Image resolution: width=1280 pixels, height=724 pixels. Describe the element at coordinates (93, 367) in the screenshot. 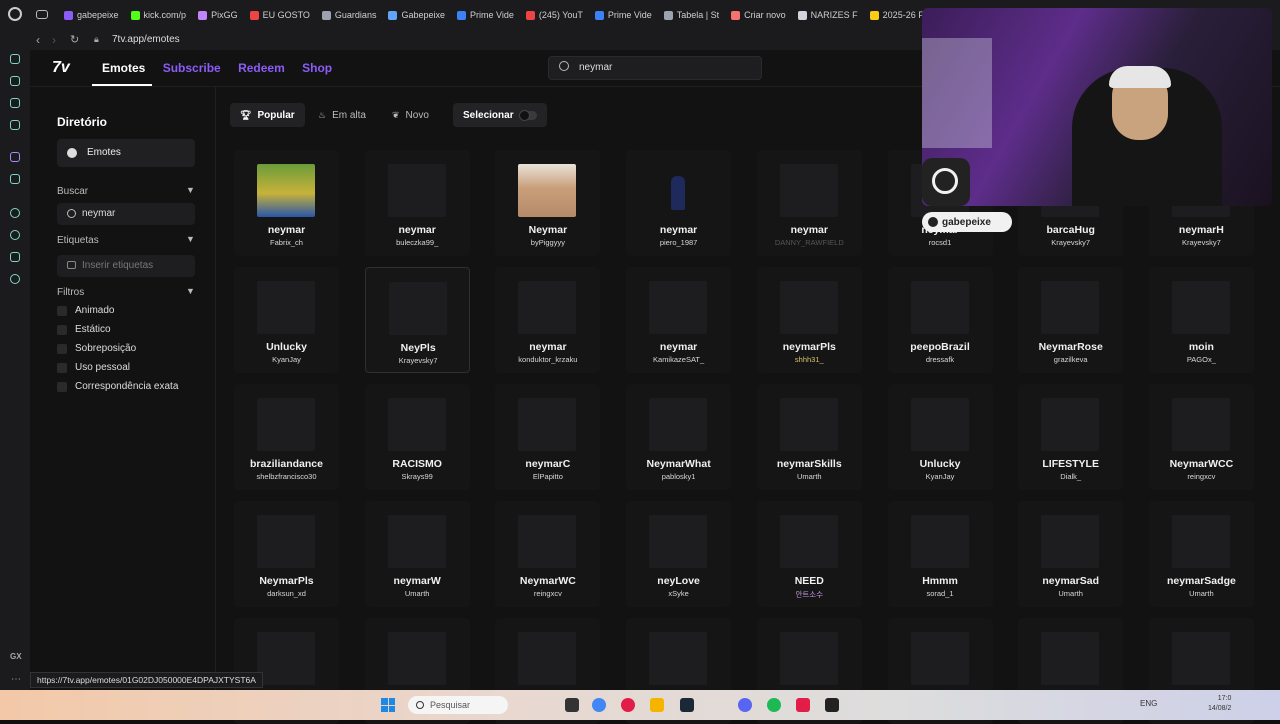

I see `filter-uso-pessoal: Uso pessoal` at that location.